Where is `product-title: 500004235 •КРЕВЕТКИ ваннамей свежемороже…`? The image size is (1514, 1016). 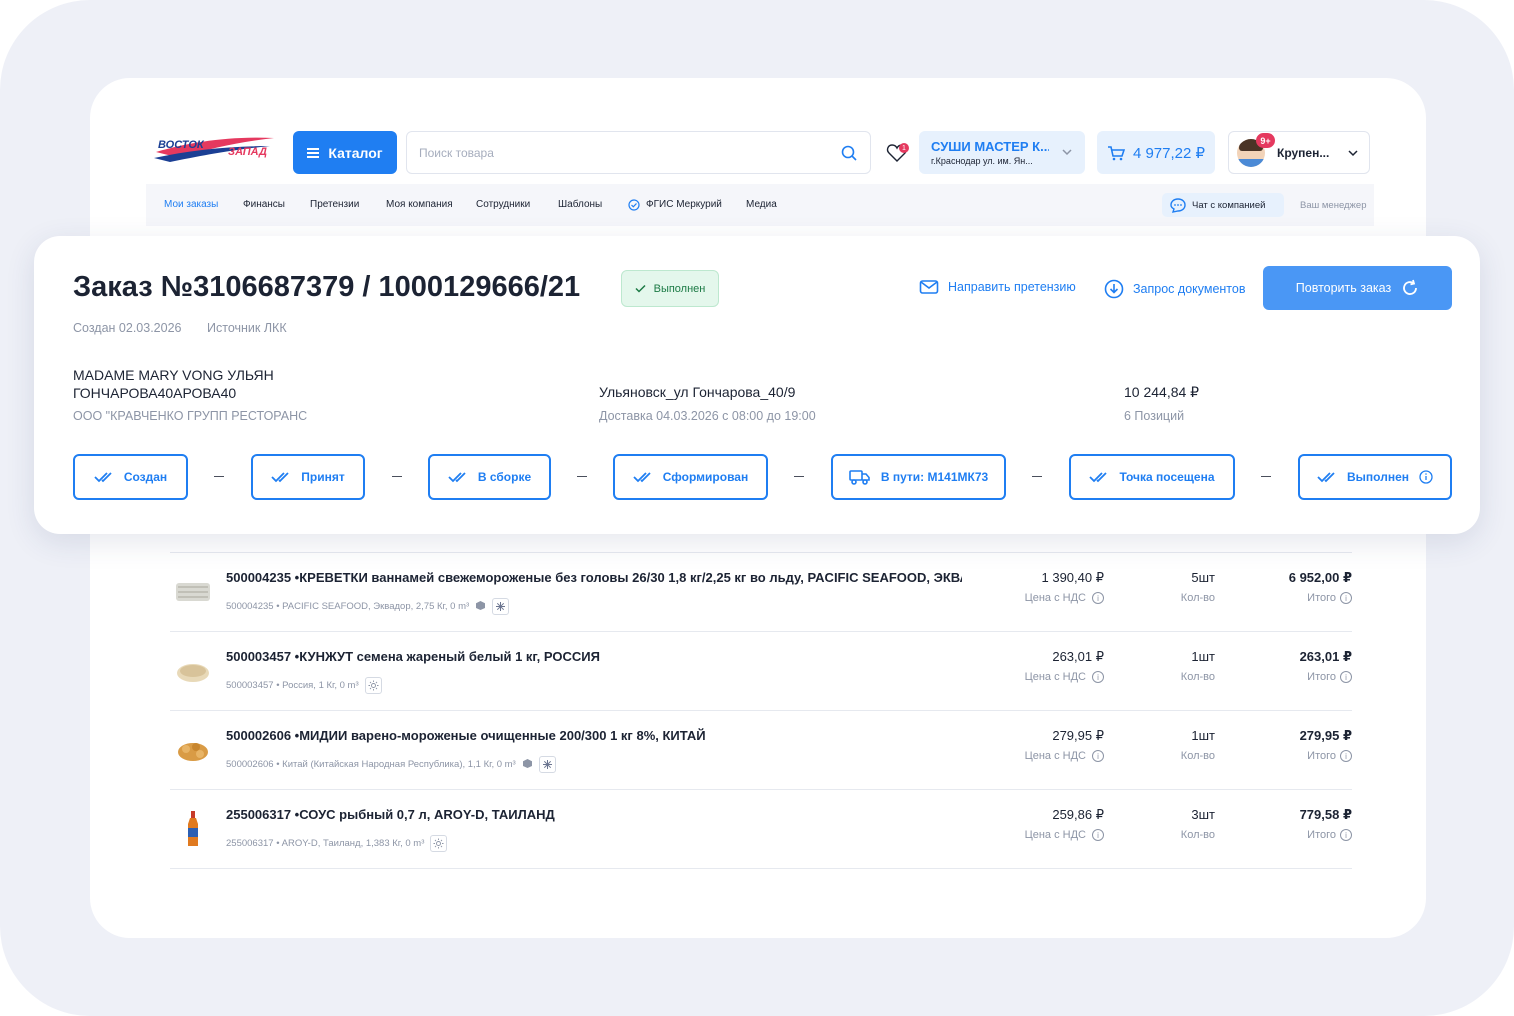 product-title: 500004235 •КРЕВЕТКИ ваннамей свежемороже… is located at coordinates (594, 577).